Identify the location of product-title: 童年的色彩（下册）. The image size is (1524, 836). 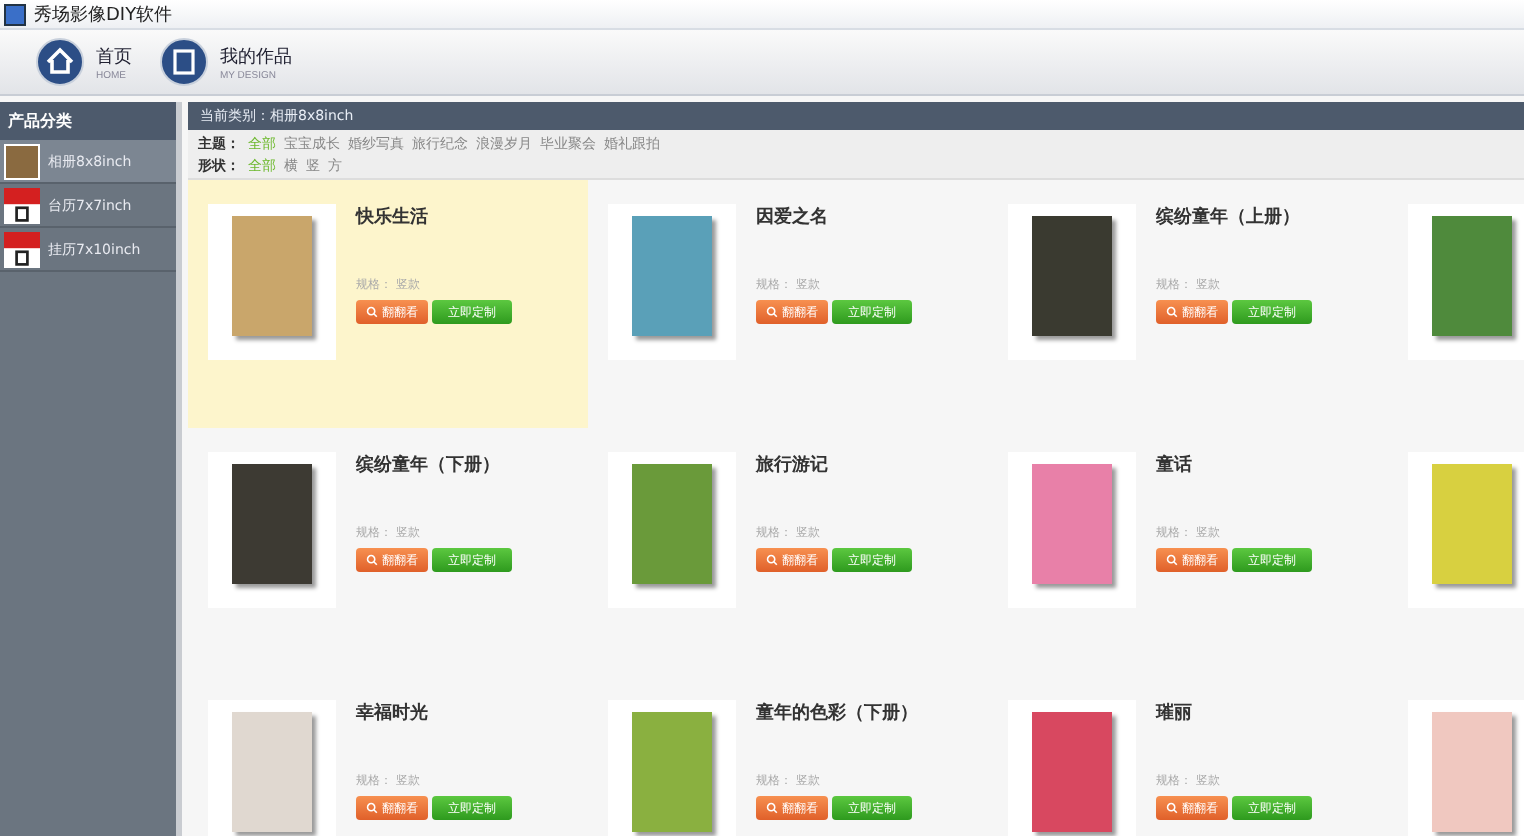
(837, 714).